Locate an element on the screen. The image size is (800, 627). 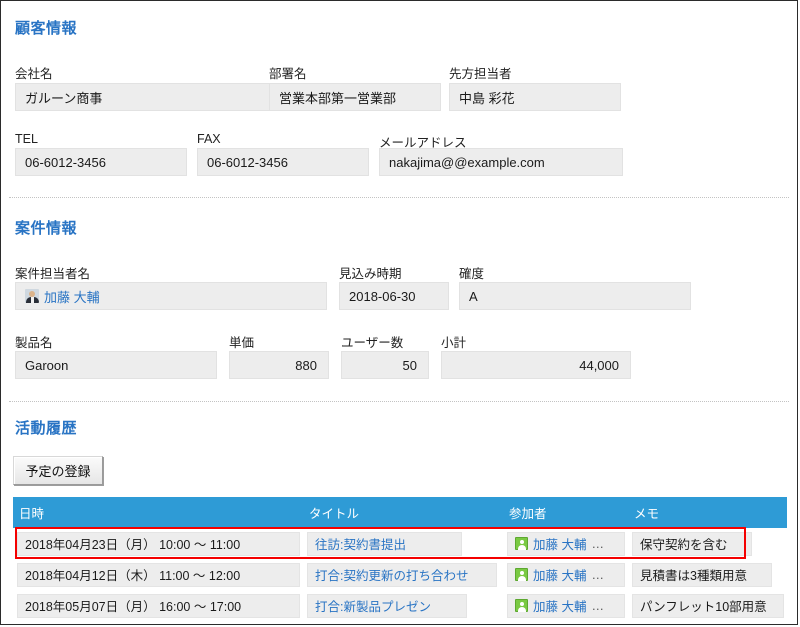
column-header-memo: メモ is located at coordinates (707, 512).